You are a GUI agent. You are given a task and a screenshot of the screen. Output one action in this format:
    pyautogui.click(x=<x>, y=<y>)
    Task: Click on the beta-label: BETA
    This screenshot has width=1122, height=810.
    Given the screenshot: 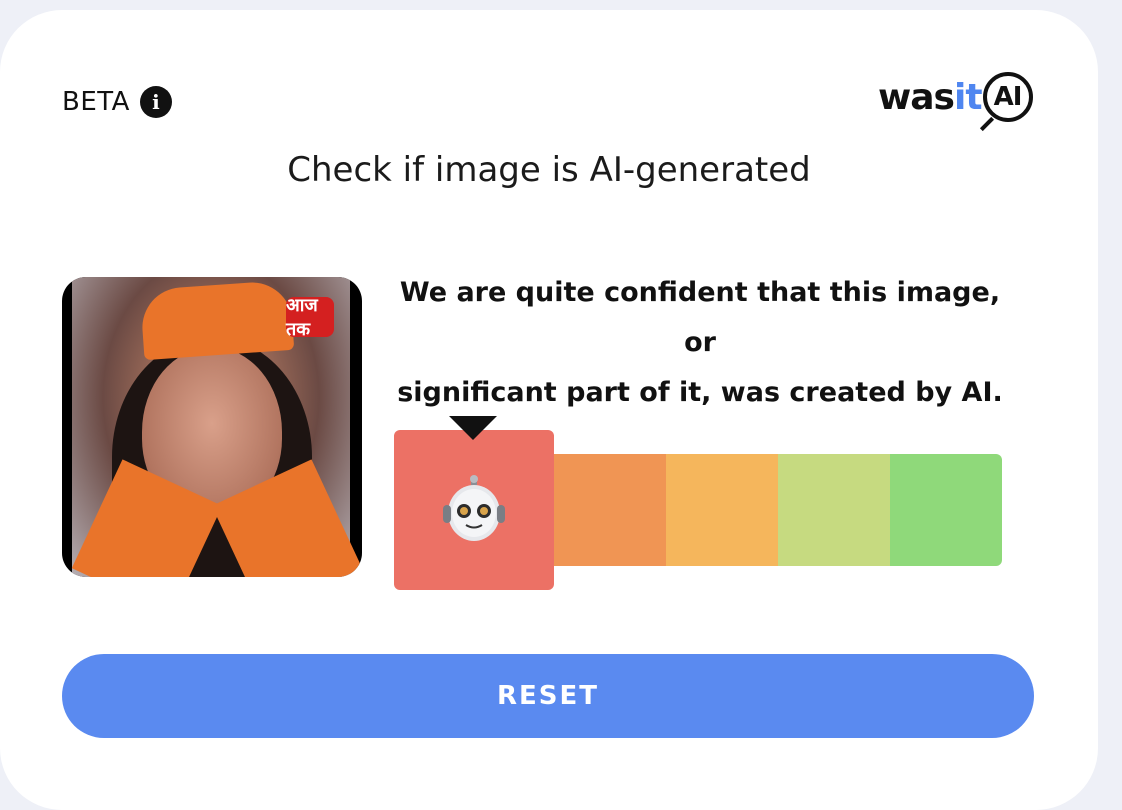 What is the action you would take?
    pyautogui.click(x=96, y=102)
    